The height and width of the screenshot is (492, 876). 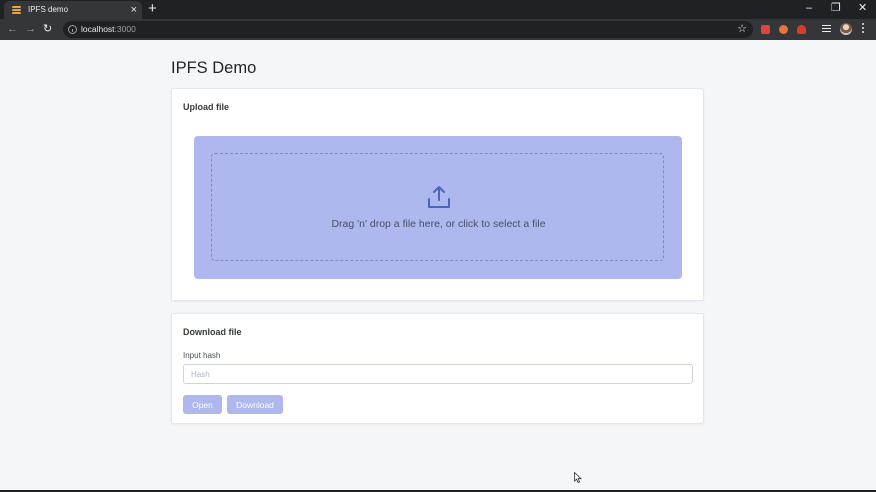 What do you see at coordinates (206, 107) in the screenshot?
I see `upload-card-title: Upload file` at bounding box center [206, 107].